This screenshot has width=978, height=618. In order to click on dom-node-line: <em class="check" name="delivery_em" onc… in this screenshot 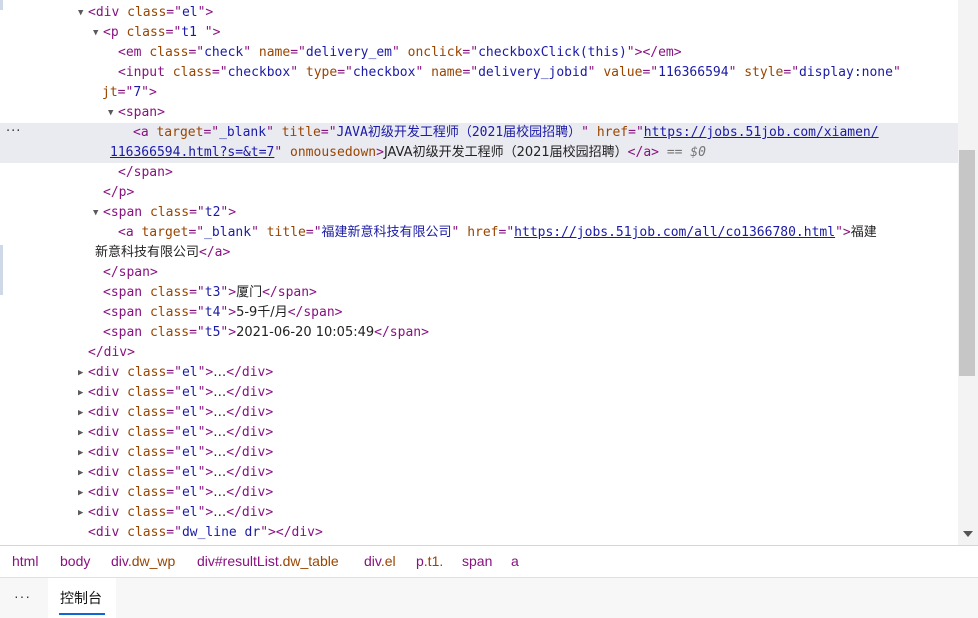, I will do `click(479, 53)`.